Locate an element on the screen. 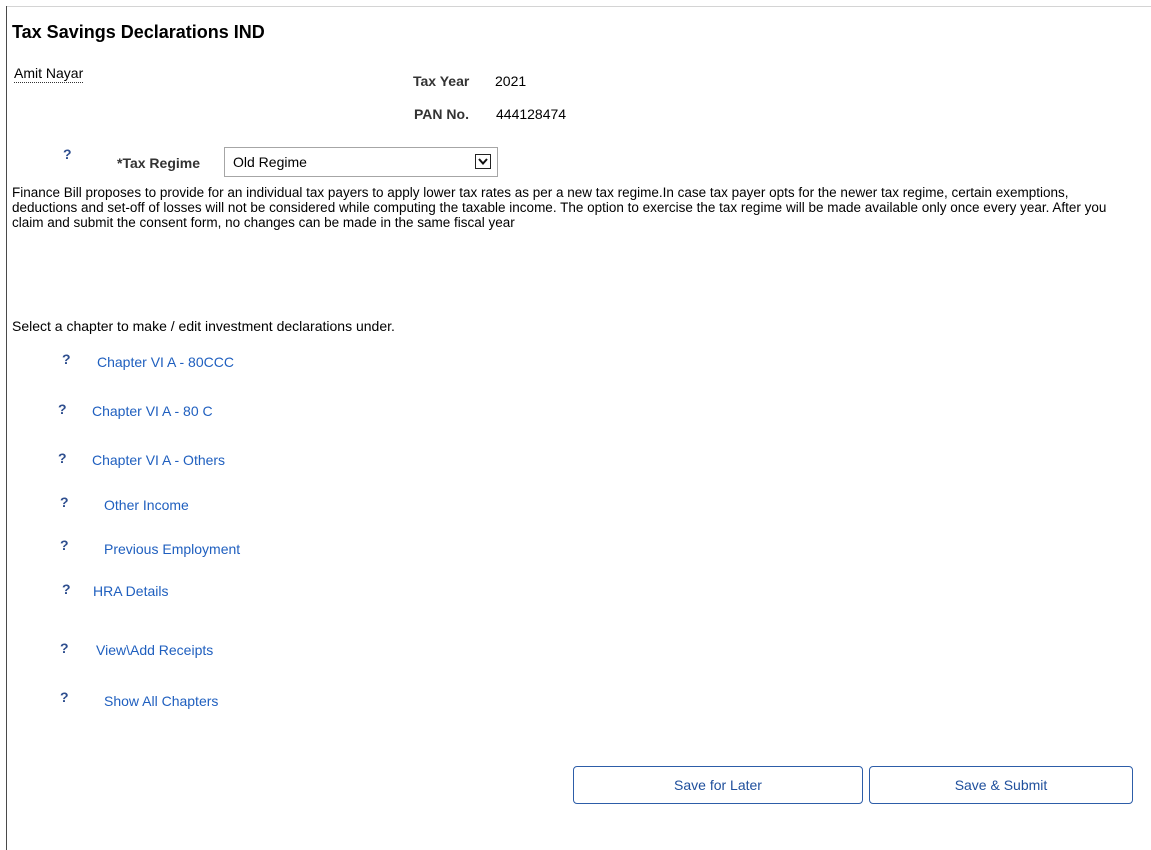 The width and height of the screenshot is (1151, 850). employee-name-link: Amit Nayar is located at coordinates (49, 74).